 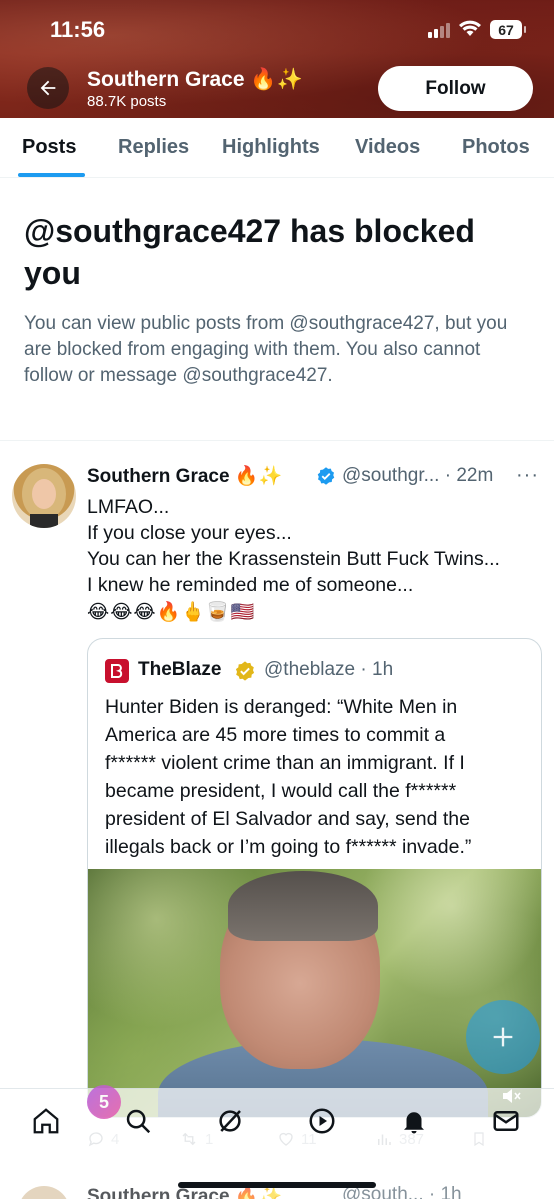 I want to click on profile-tabs: Posts Replies Highlights Videos Photos, so click(x=277, y=148).